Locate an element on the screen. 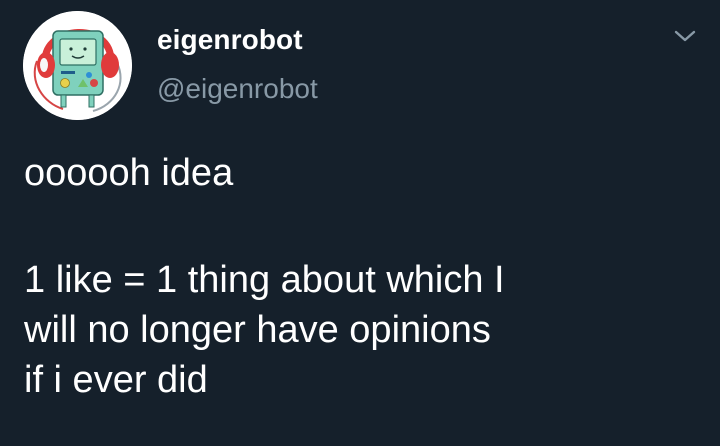 This screenshot has width=720, height=446. avatar is located at coordinates (77, 65).